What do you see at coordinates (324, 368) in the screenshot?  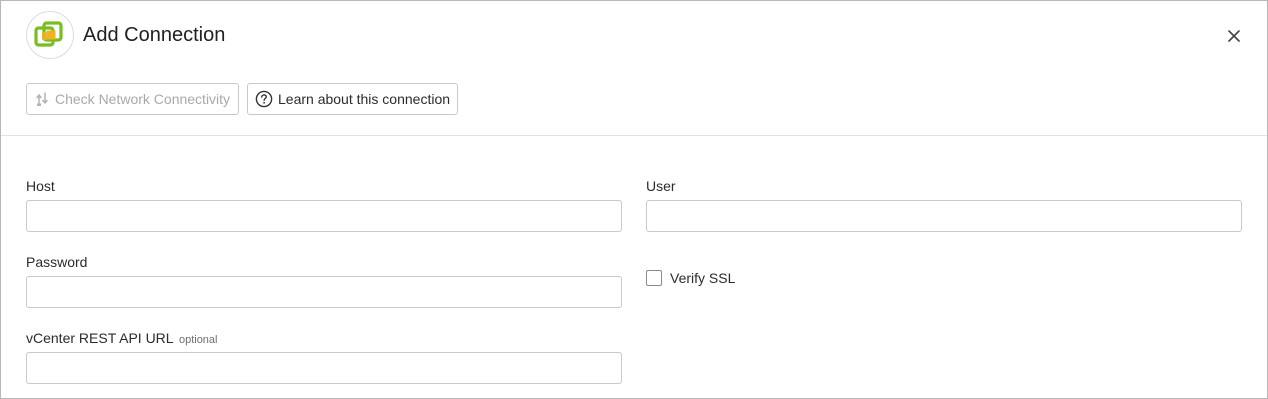 I see `vcenter-url-input` at bounding box center [324, 368].